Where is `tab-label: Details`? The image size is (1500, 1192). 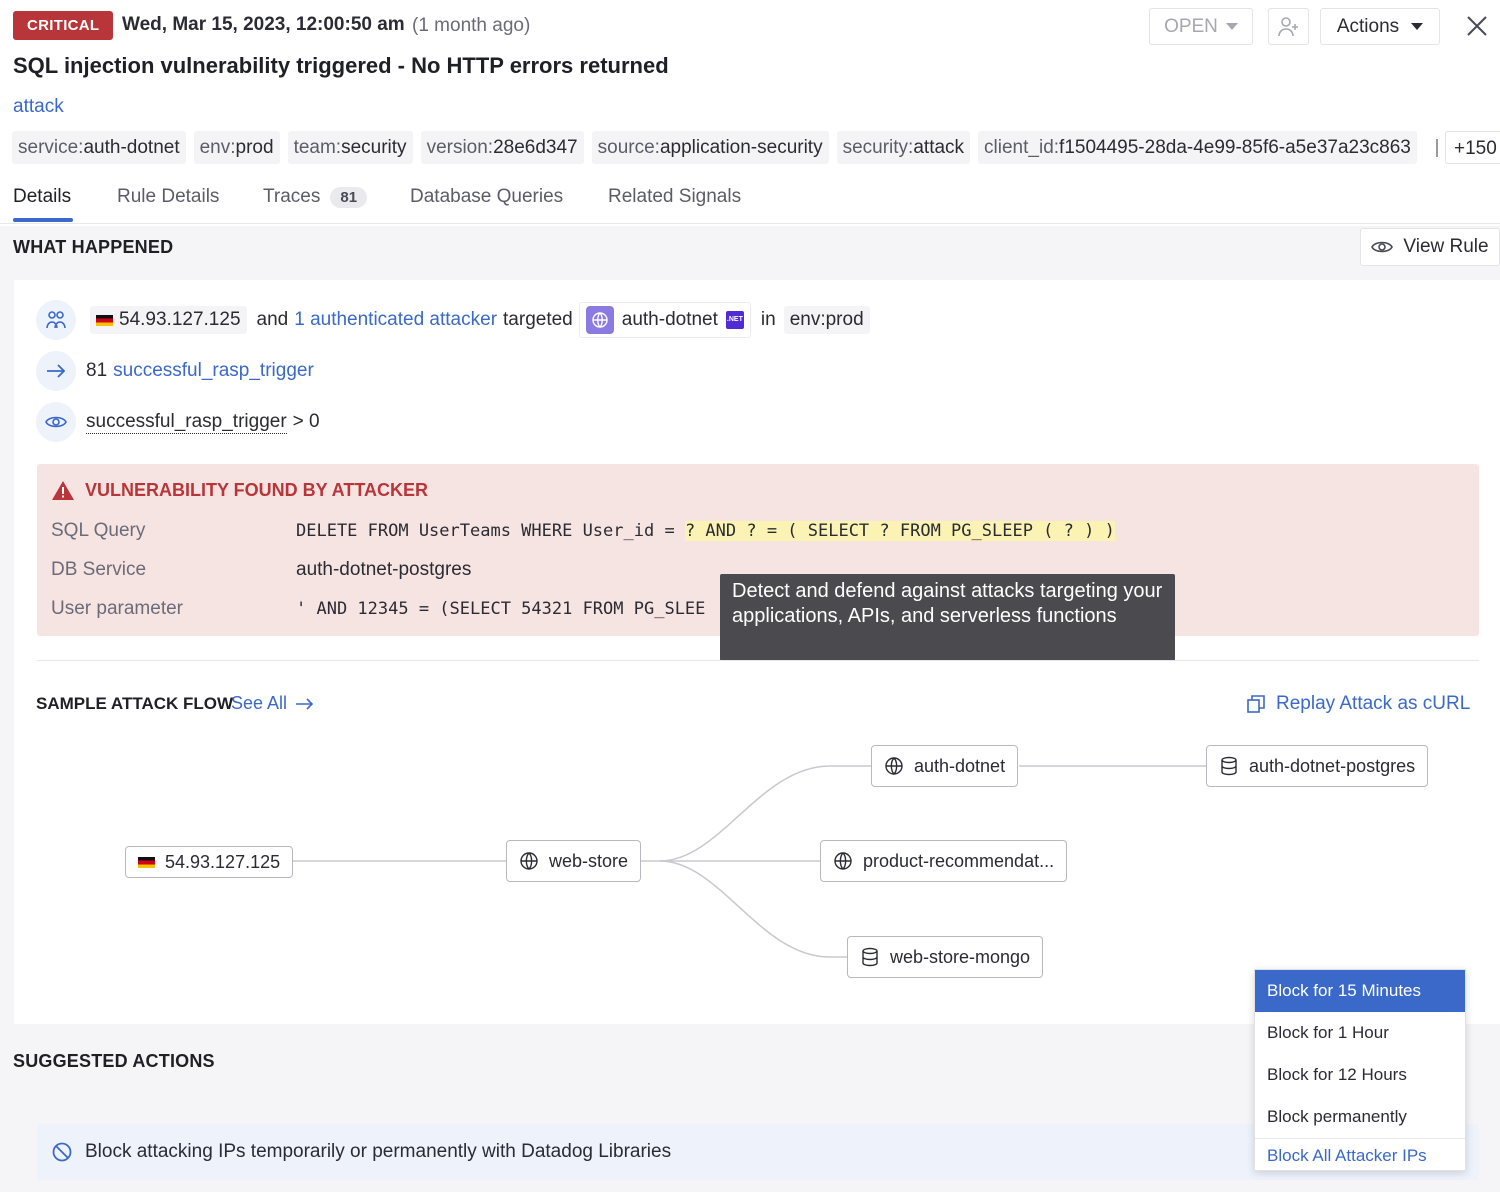 tab-label: Details is located at coordinates (42, 196).